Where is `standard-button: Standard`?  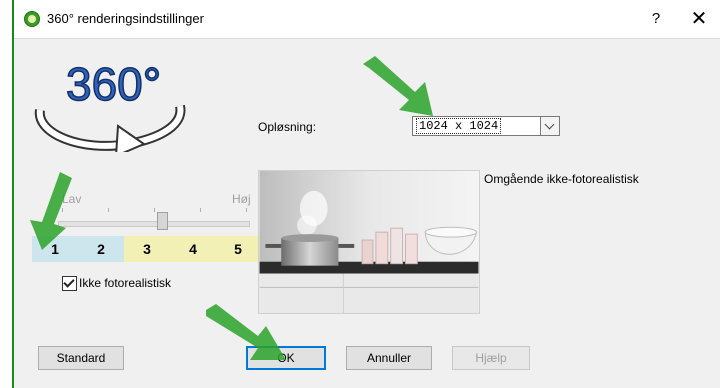 standard-button: Standard is located at coordinates (81, 358).